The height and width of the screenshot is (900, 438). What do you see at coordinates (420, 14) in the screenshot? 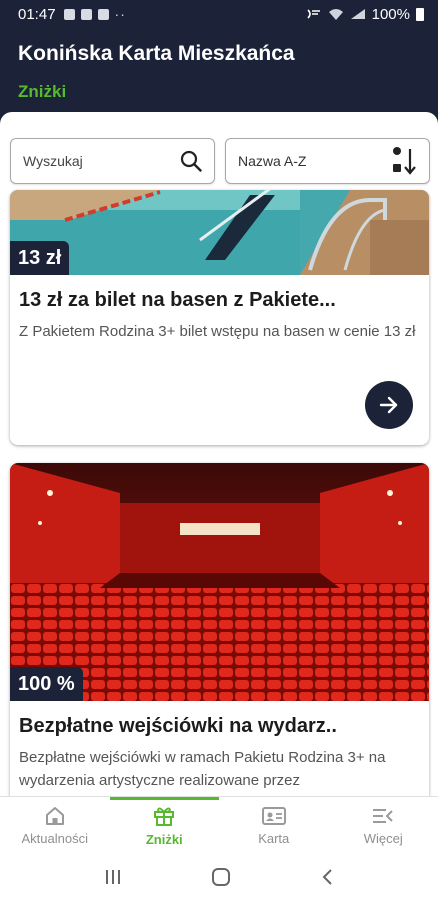
I see `battery-icon` at bounding box center [420, 14].